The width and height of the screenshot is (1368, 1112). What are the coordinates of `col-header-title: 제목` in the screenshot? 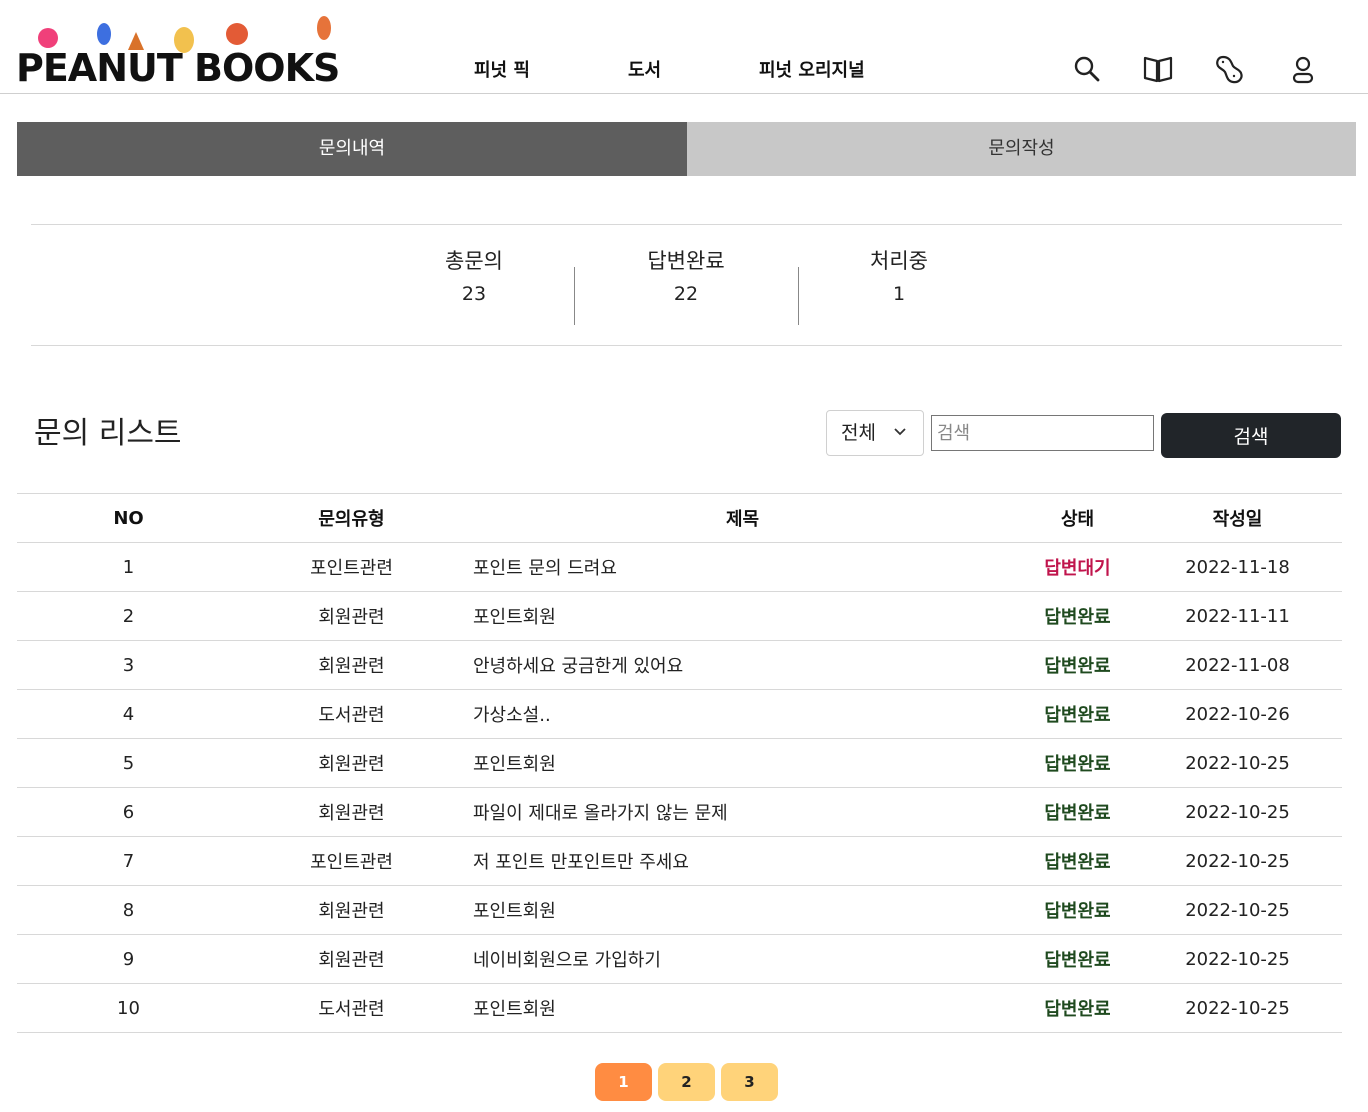 It's located at (742, 518).